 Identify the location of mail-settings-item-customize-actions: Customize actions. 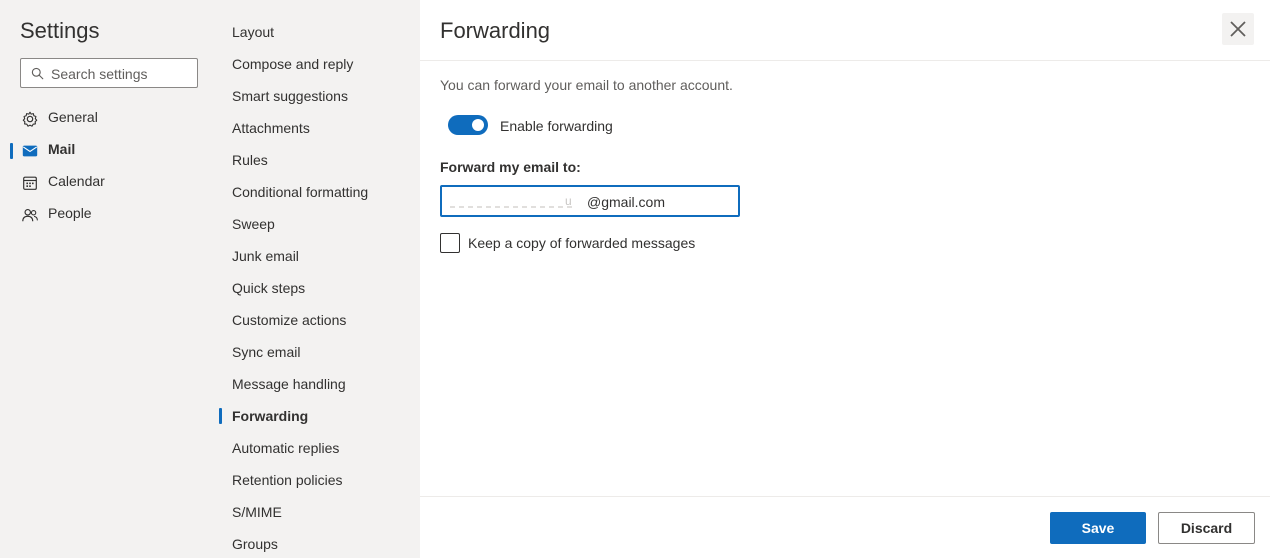
(289, 320).